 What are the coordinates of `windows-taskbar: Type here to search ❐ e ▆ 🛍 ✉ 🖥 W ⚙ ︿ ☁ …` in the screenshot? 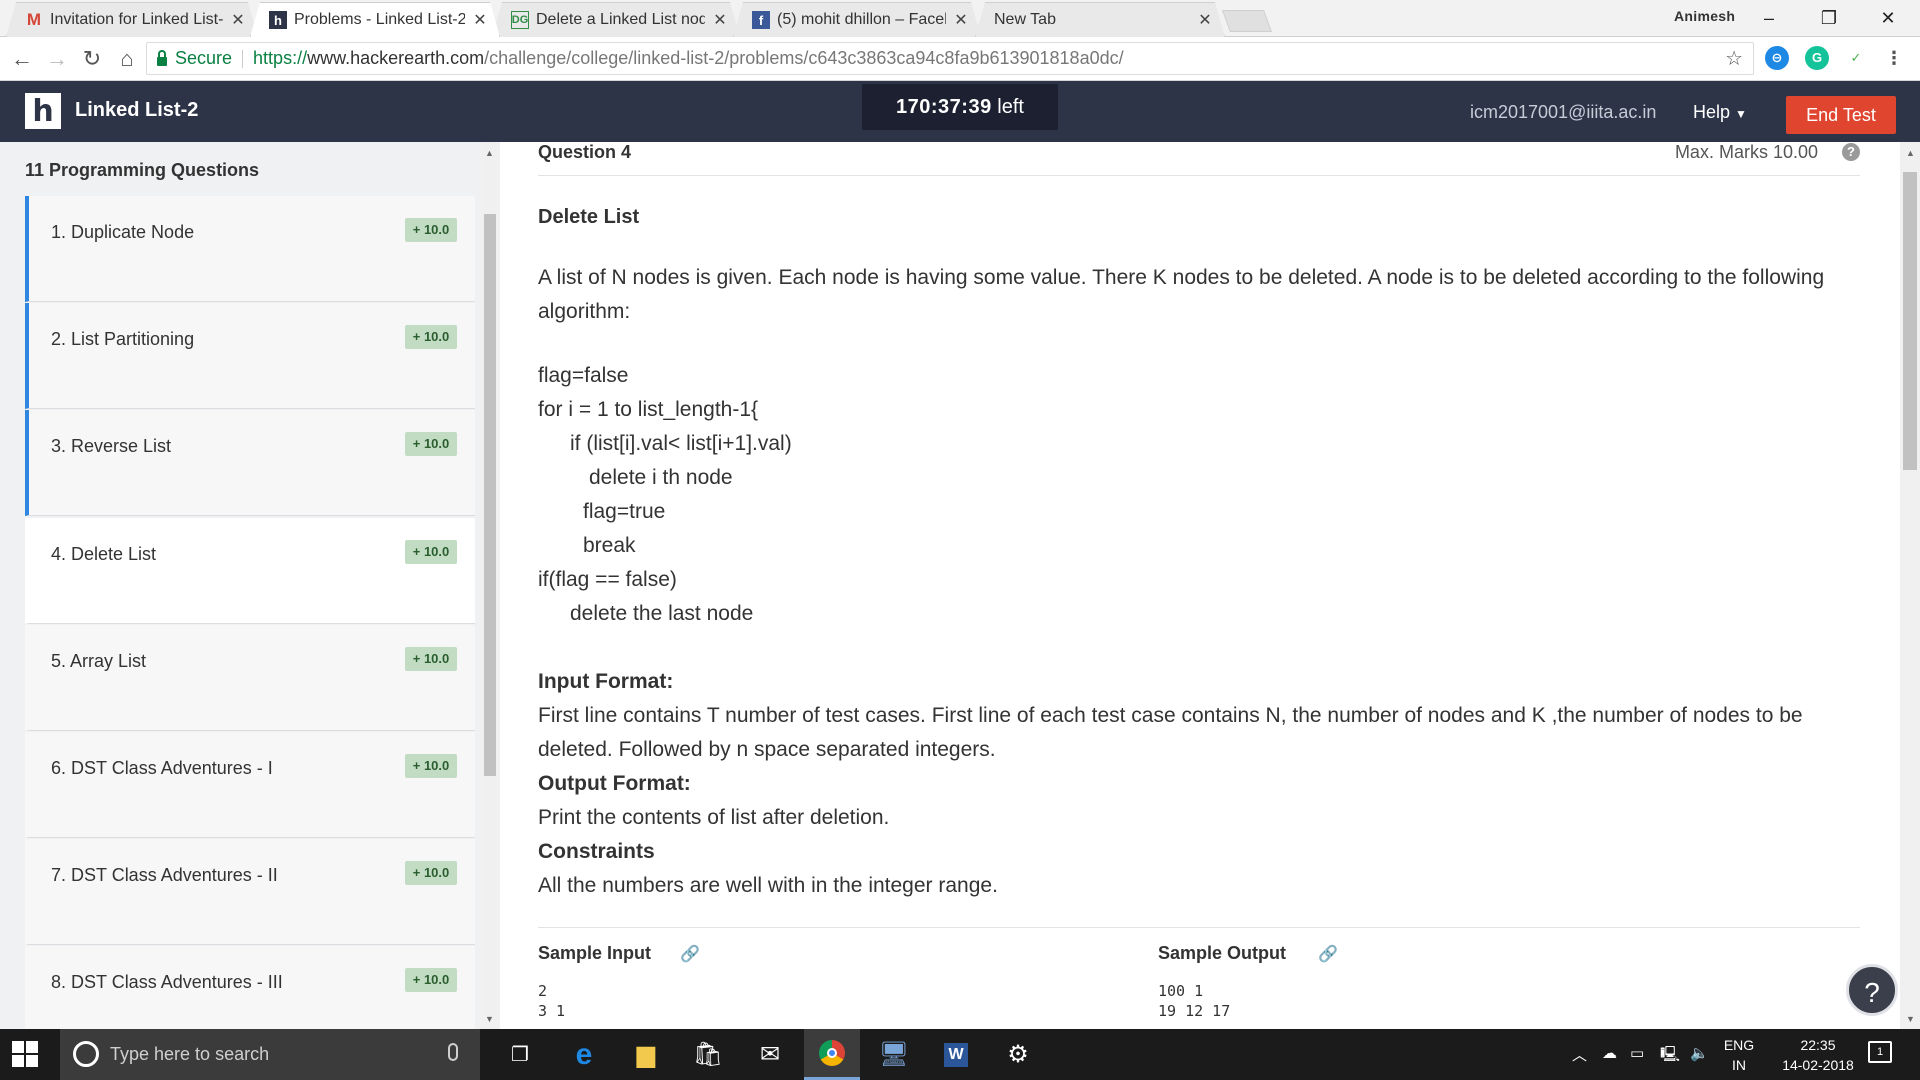 It's located at (960, 1054).